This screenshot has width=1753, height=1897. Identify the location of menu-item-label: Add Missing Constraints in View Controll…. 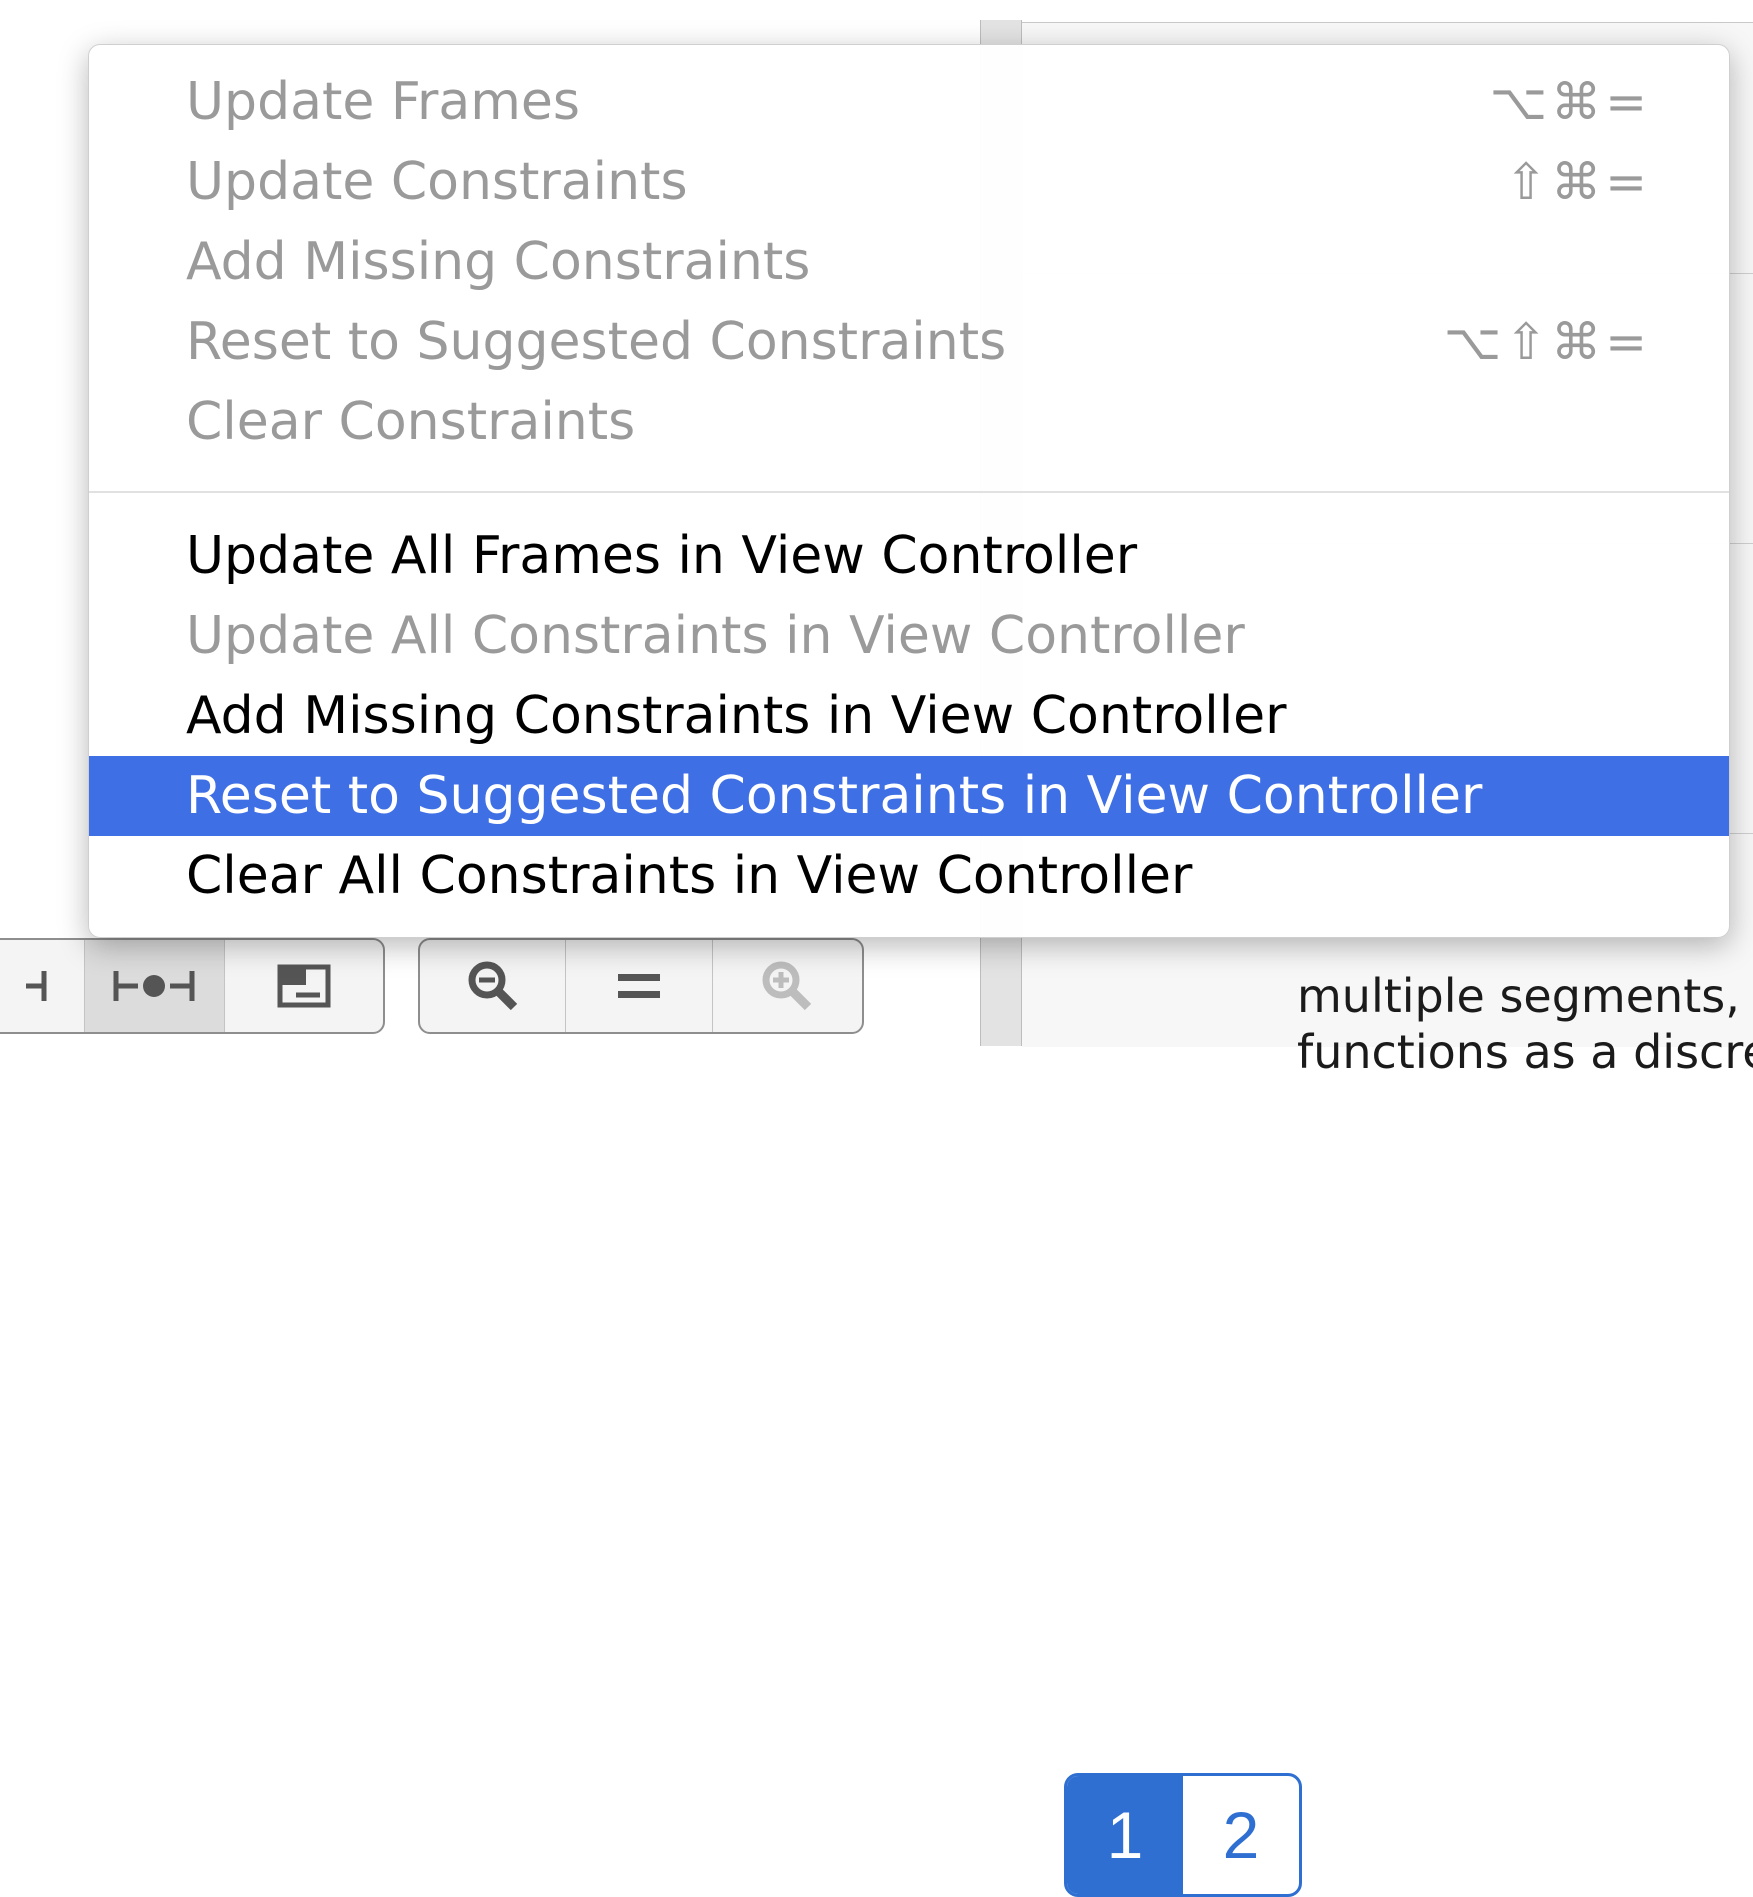
(736, 716).